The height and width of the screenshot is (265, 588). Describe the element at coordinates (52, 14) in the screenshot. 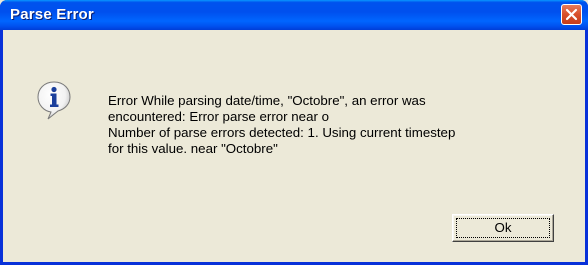

I see `window-title: Parse Error` at that location.